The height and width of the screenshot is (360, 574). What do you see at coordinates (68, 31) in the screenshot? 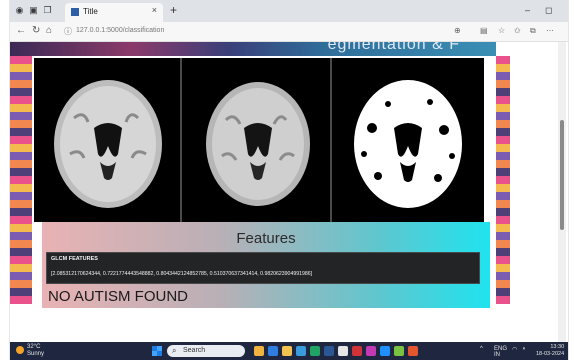
I see `site-info-icon: ⓘ` at bounding box center [68, 31].